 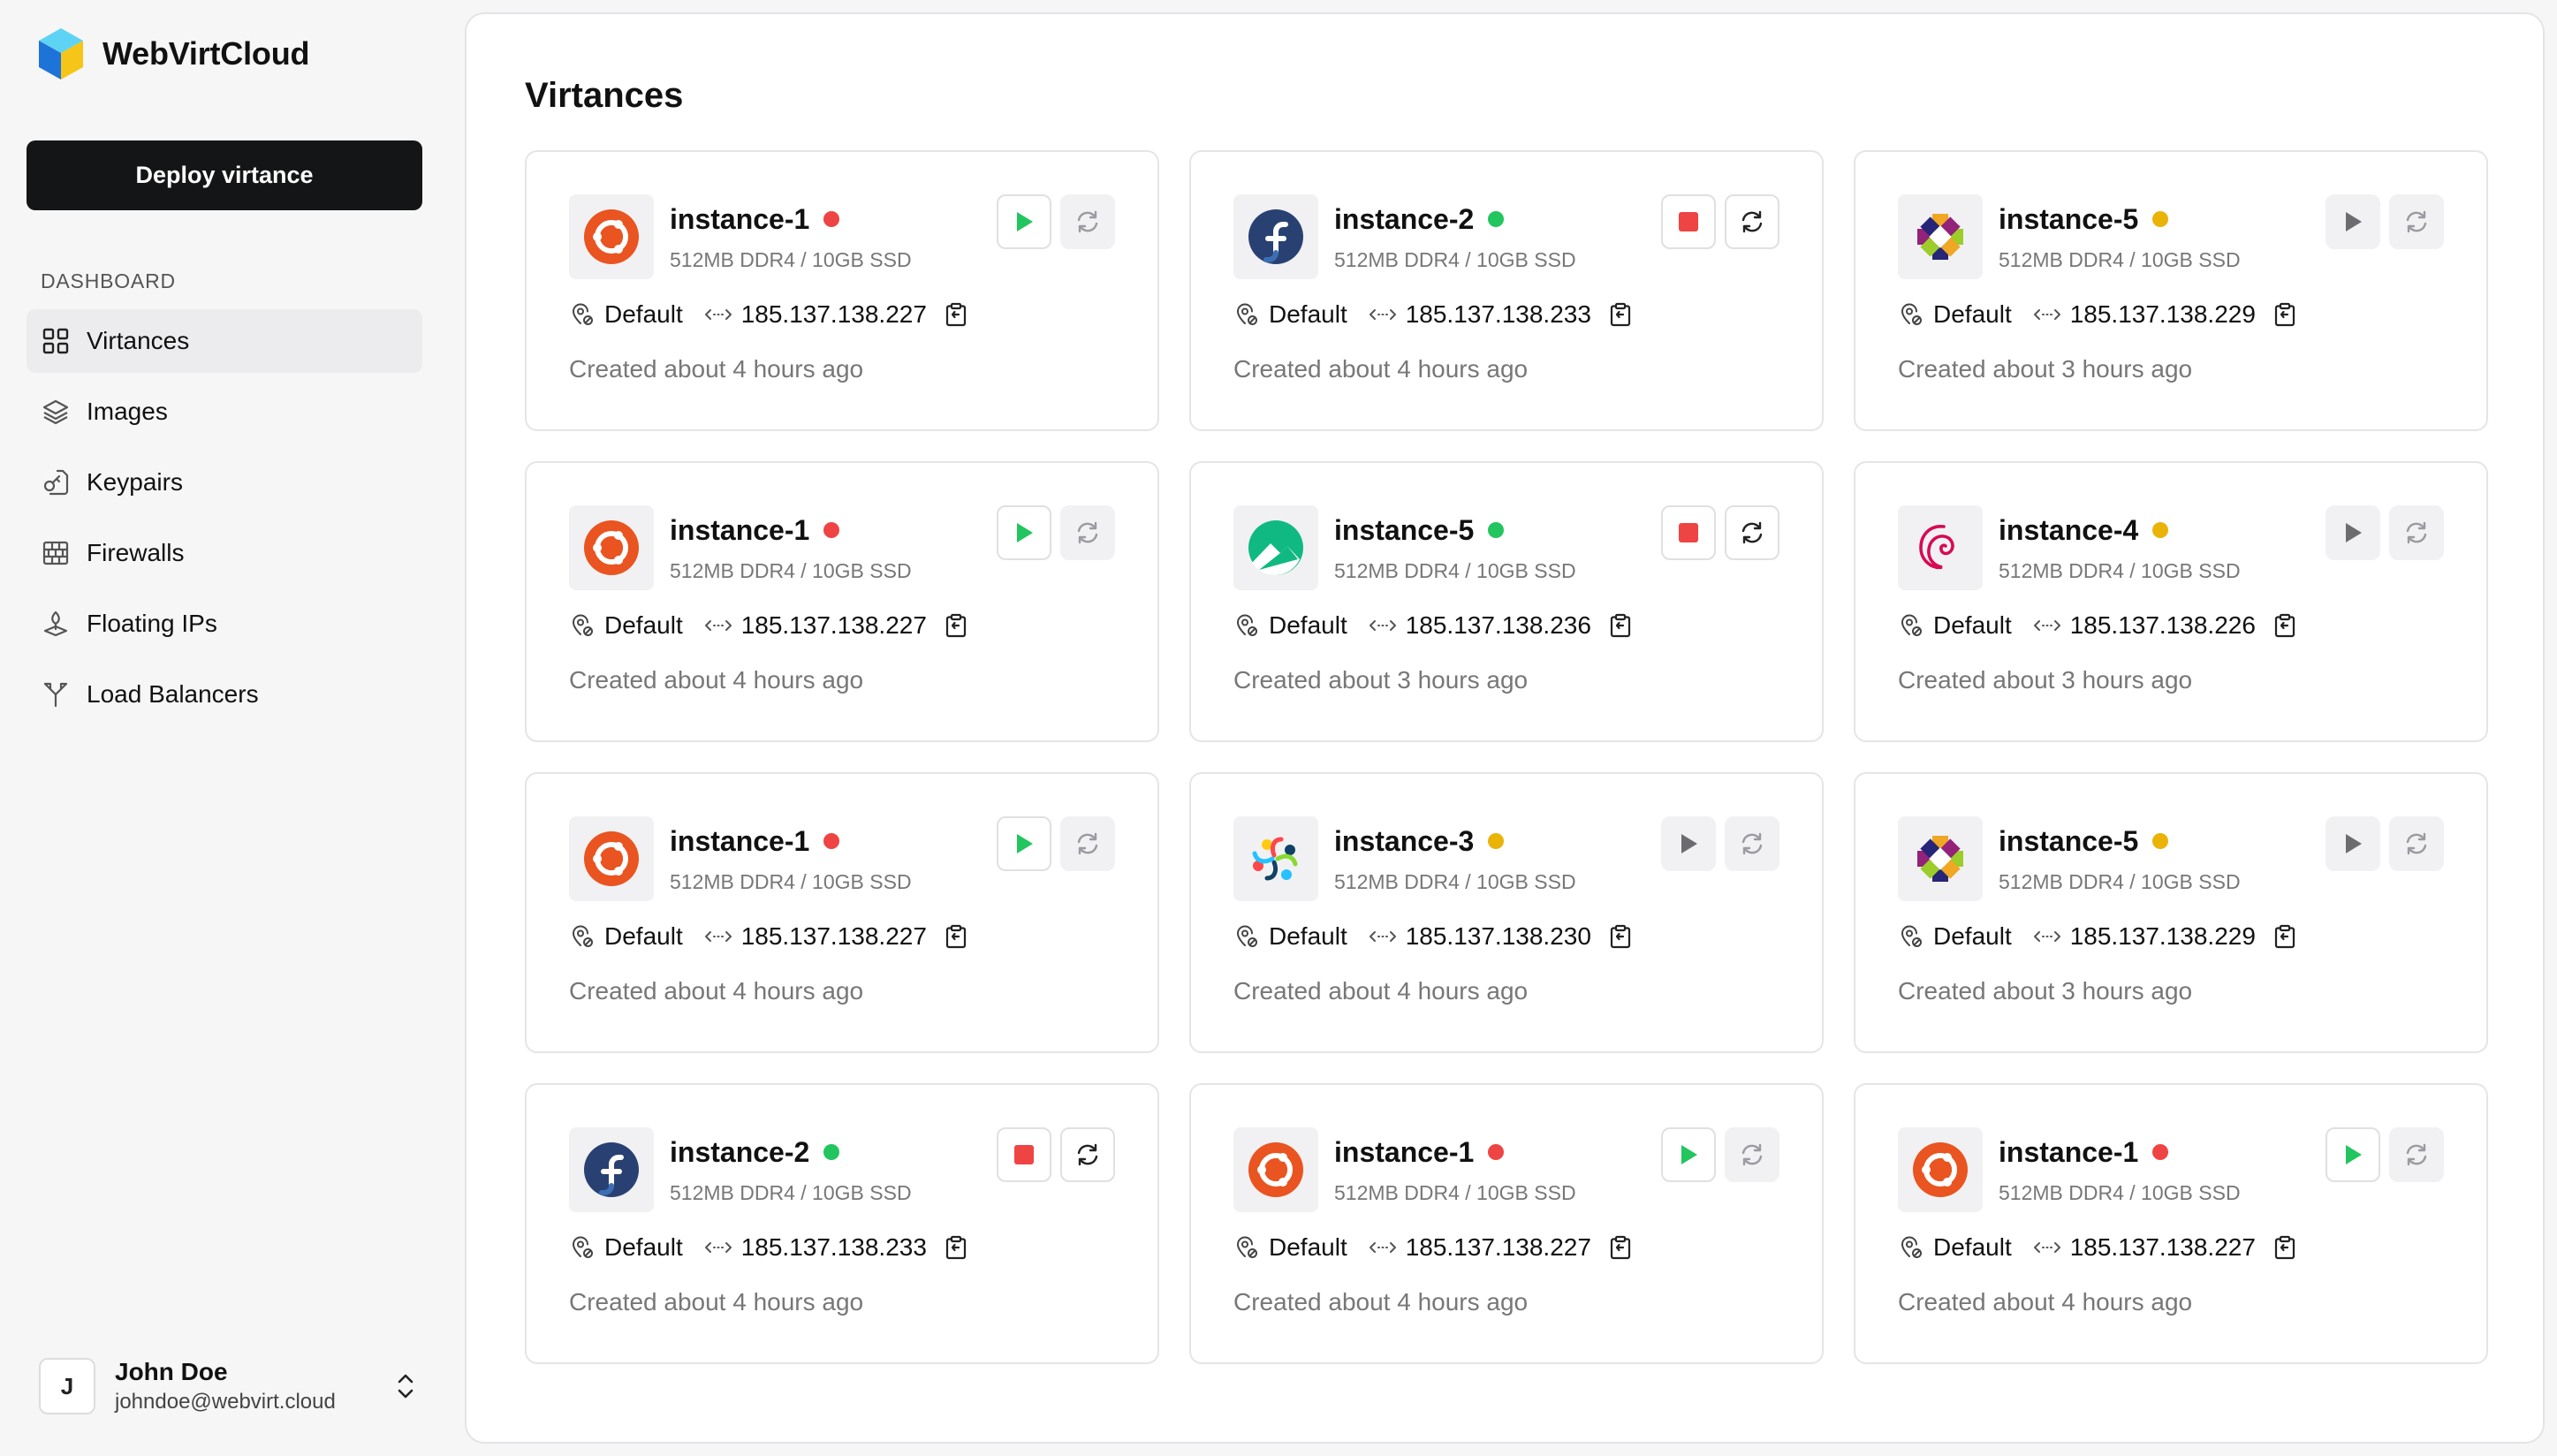 I want to click on sidebar-item-floating-ips: Floating IPs, so click(x=224, y=624).